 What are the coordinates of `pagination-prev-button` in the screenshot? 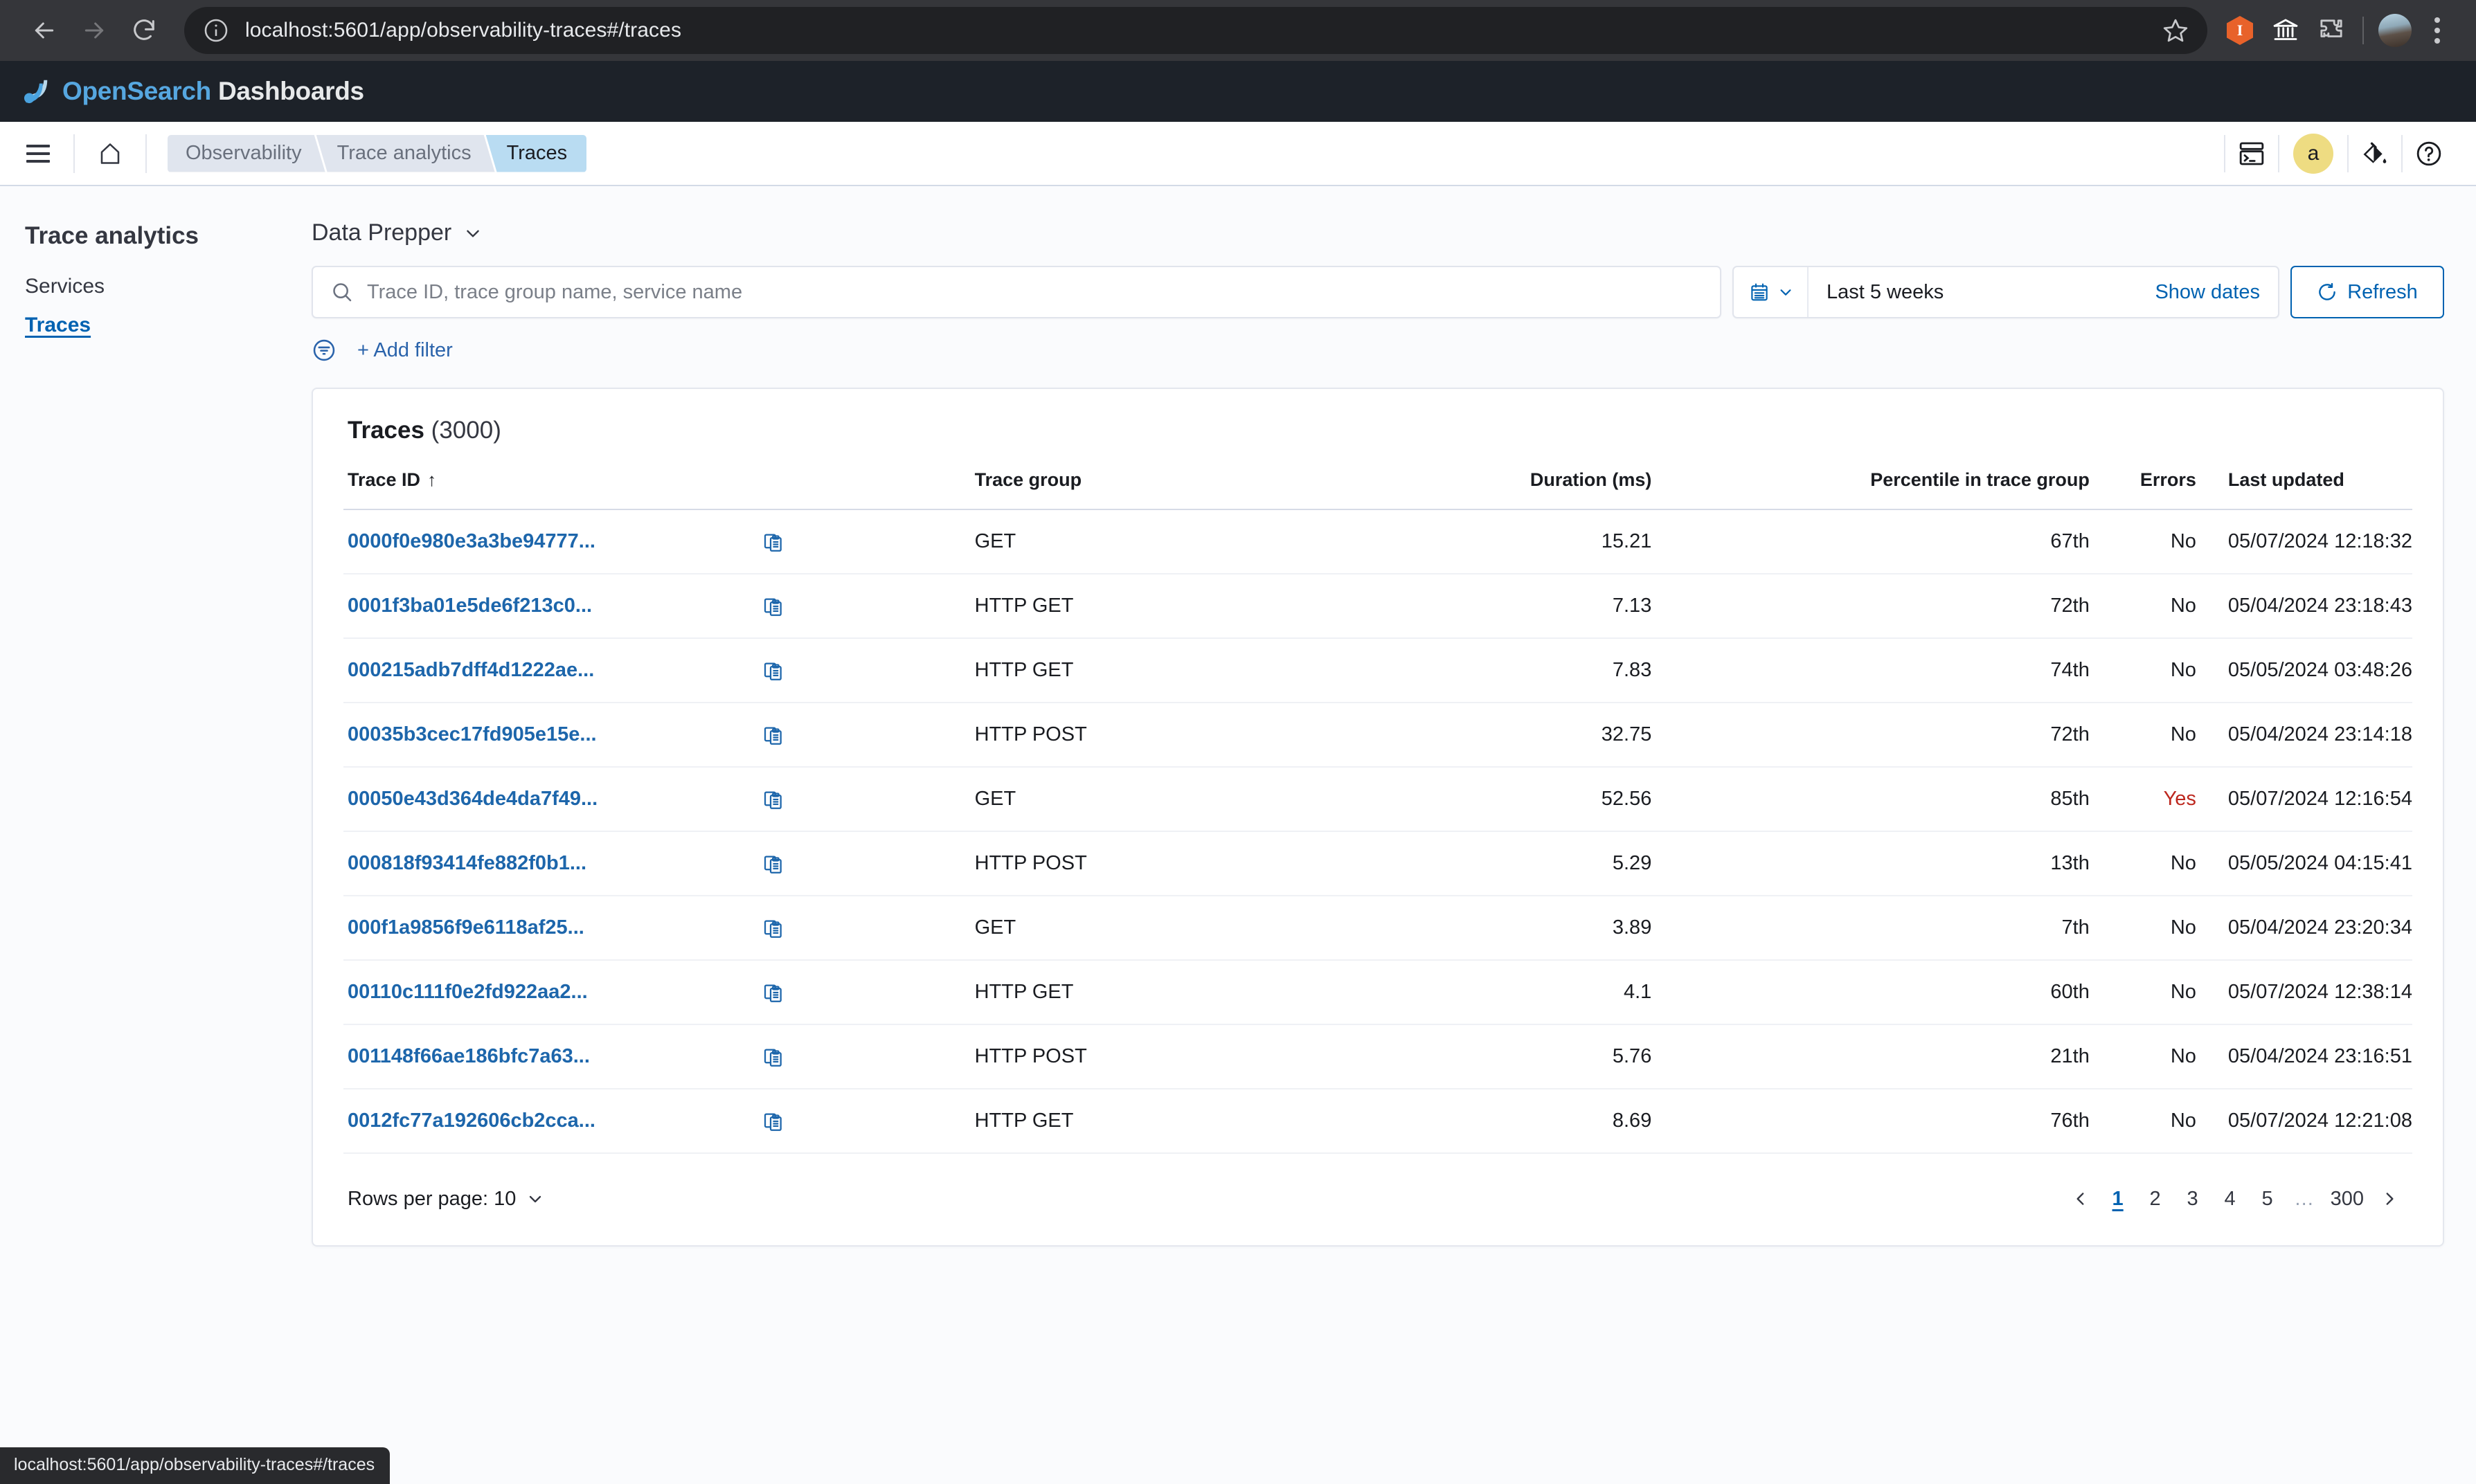 It's located at (2080, 1199).